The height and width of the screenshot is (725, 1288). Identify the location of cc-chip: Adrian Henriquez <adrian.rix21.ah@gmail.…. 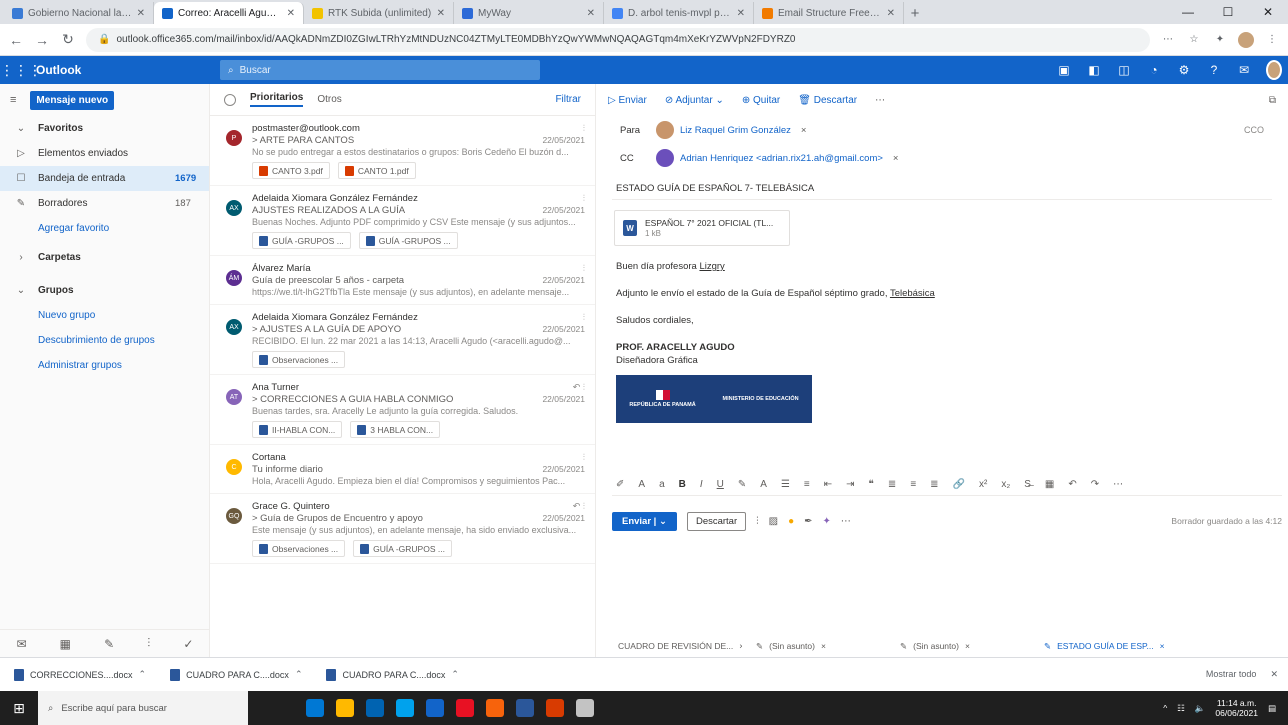
(777, 158).